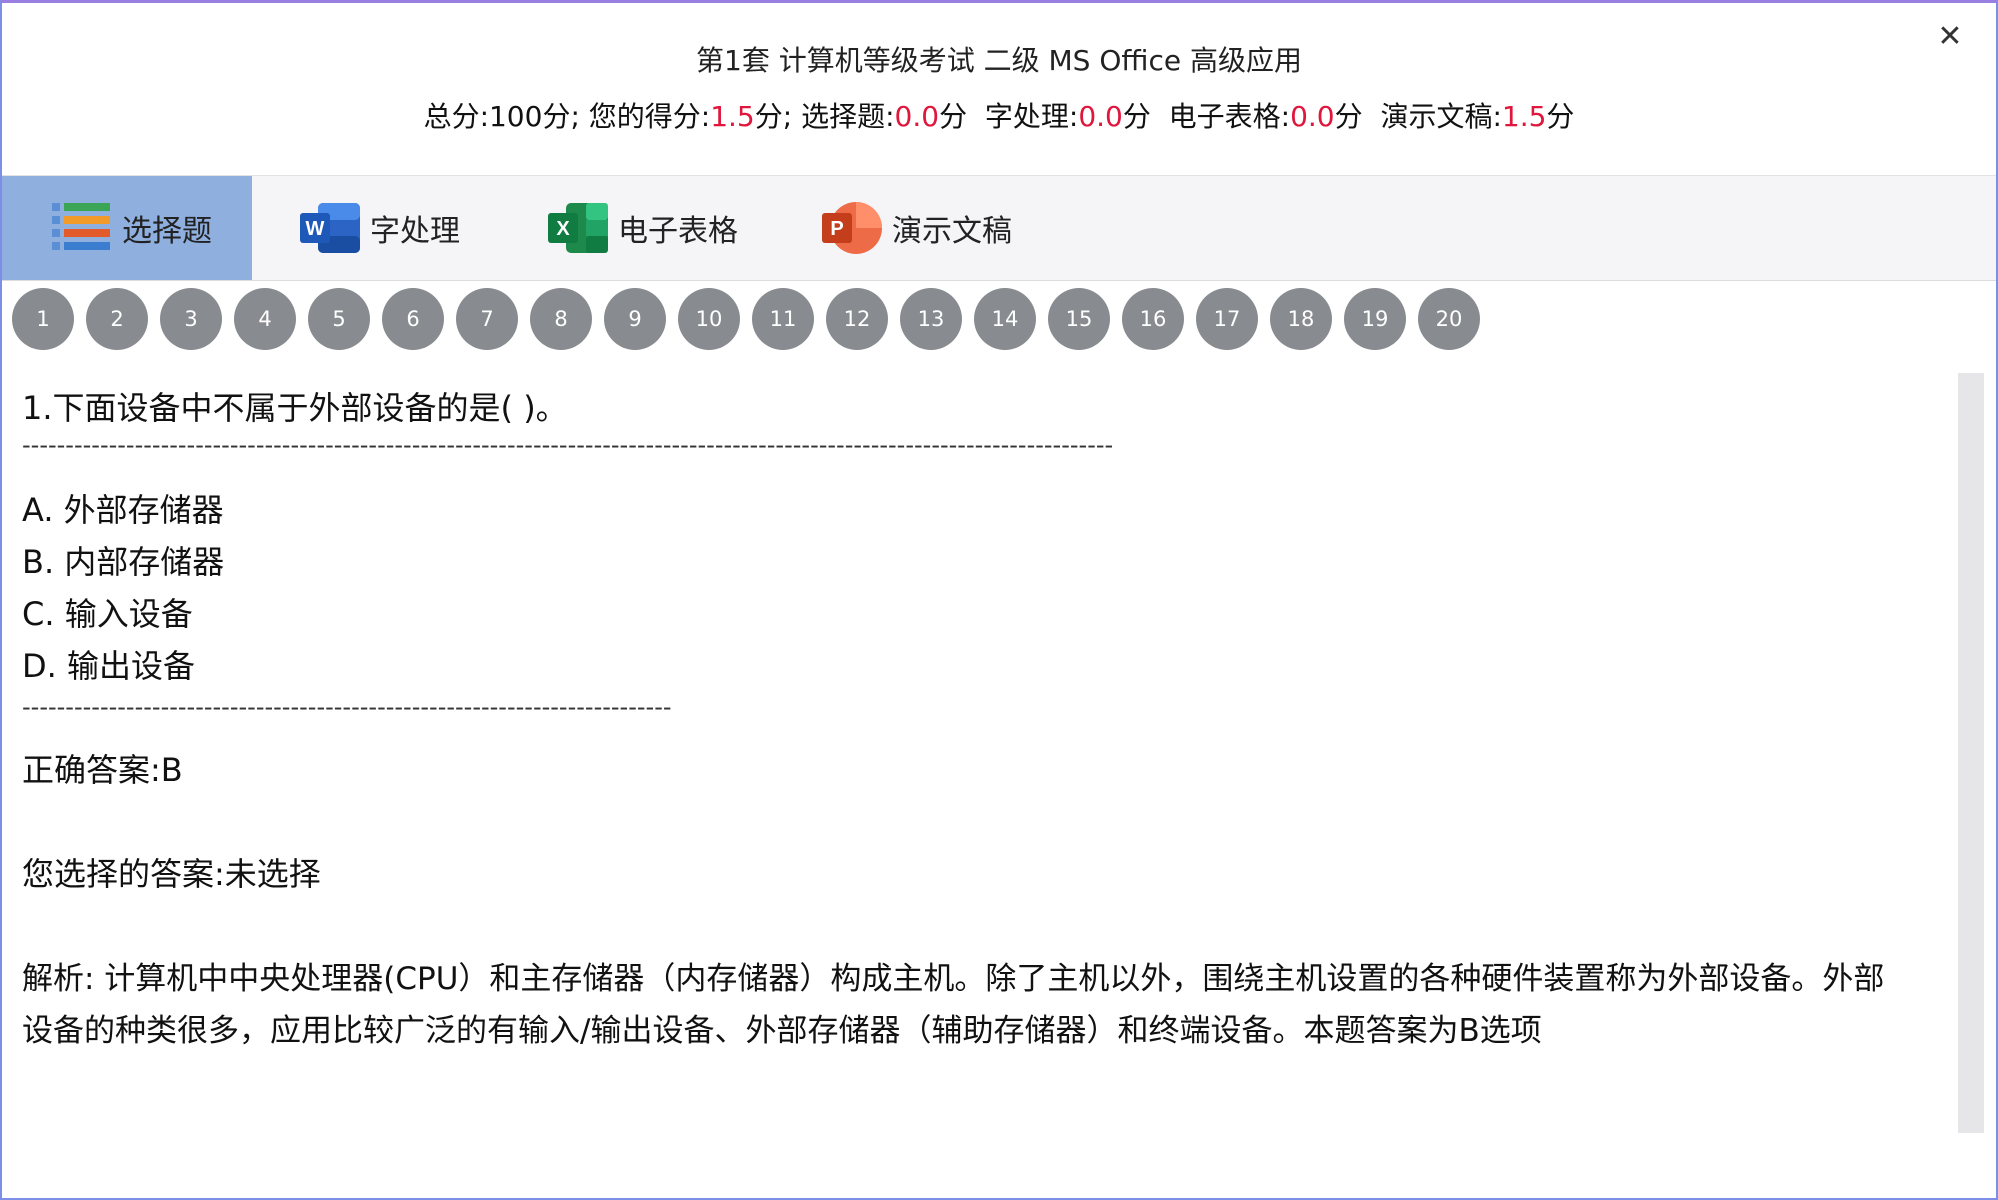 Image resolution: width=1998 pixels, height=1200 pixels. Describe the element at coordinates (117, 319) in the screenshot. I see `question-number-button: 2` at that location.